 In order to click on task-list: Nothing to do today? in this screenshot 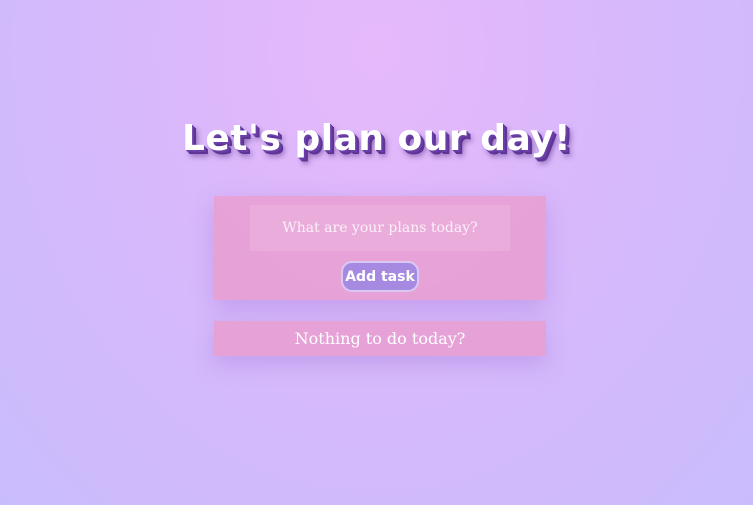, I will do `click(380, 338)`.